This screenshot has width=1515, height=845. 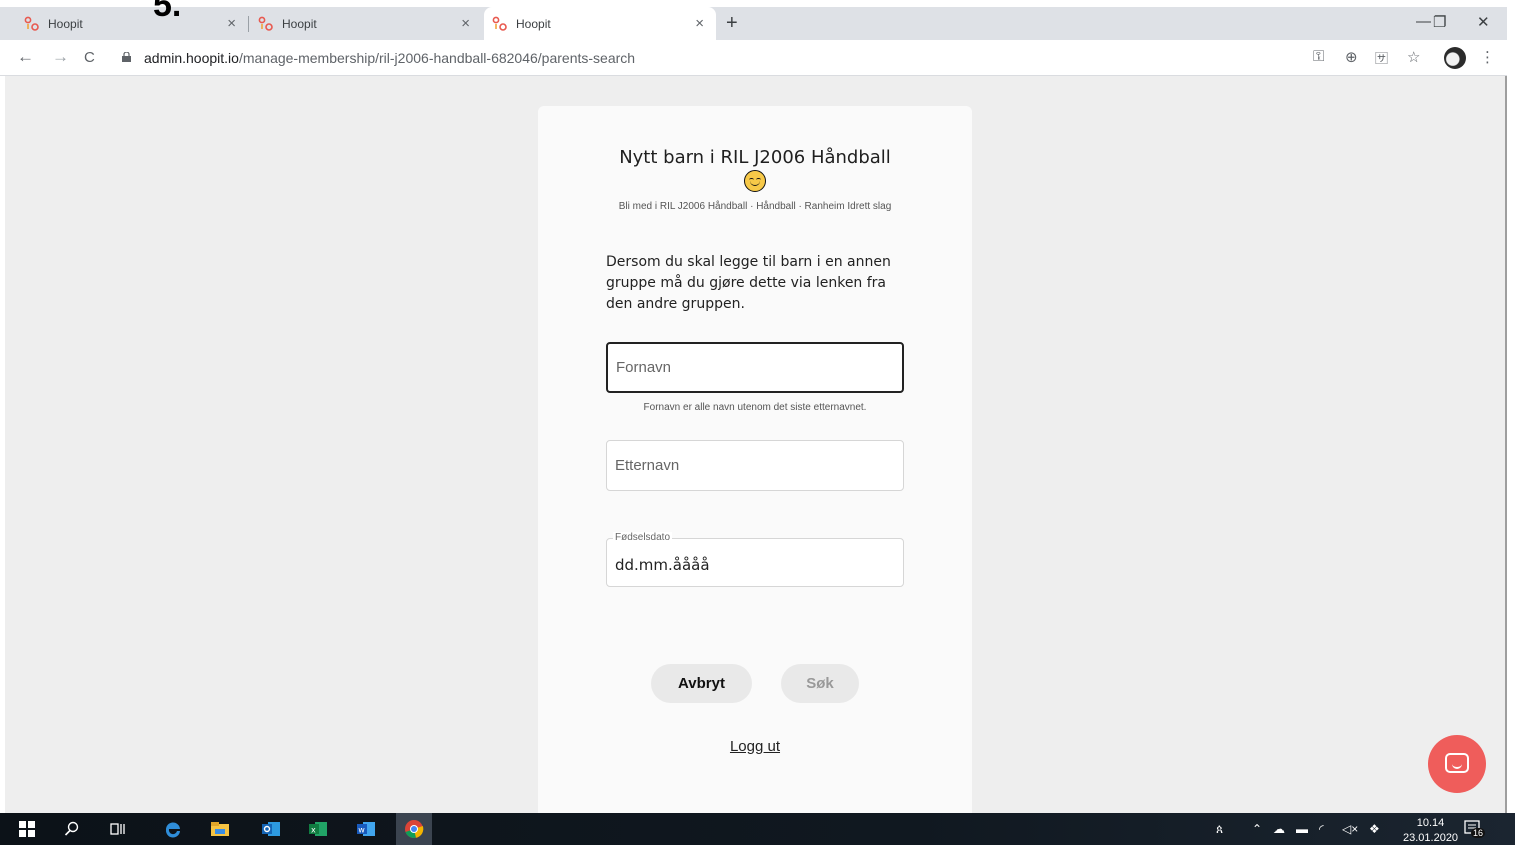 I want to click on annotation-number: 5., so click(x=167, y=12).